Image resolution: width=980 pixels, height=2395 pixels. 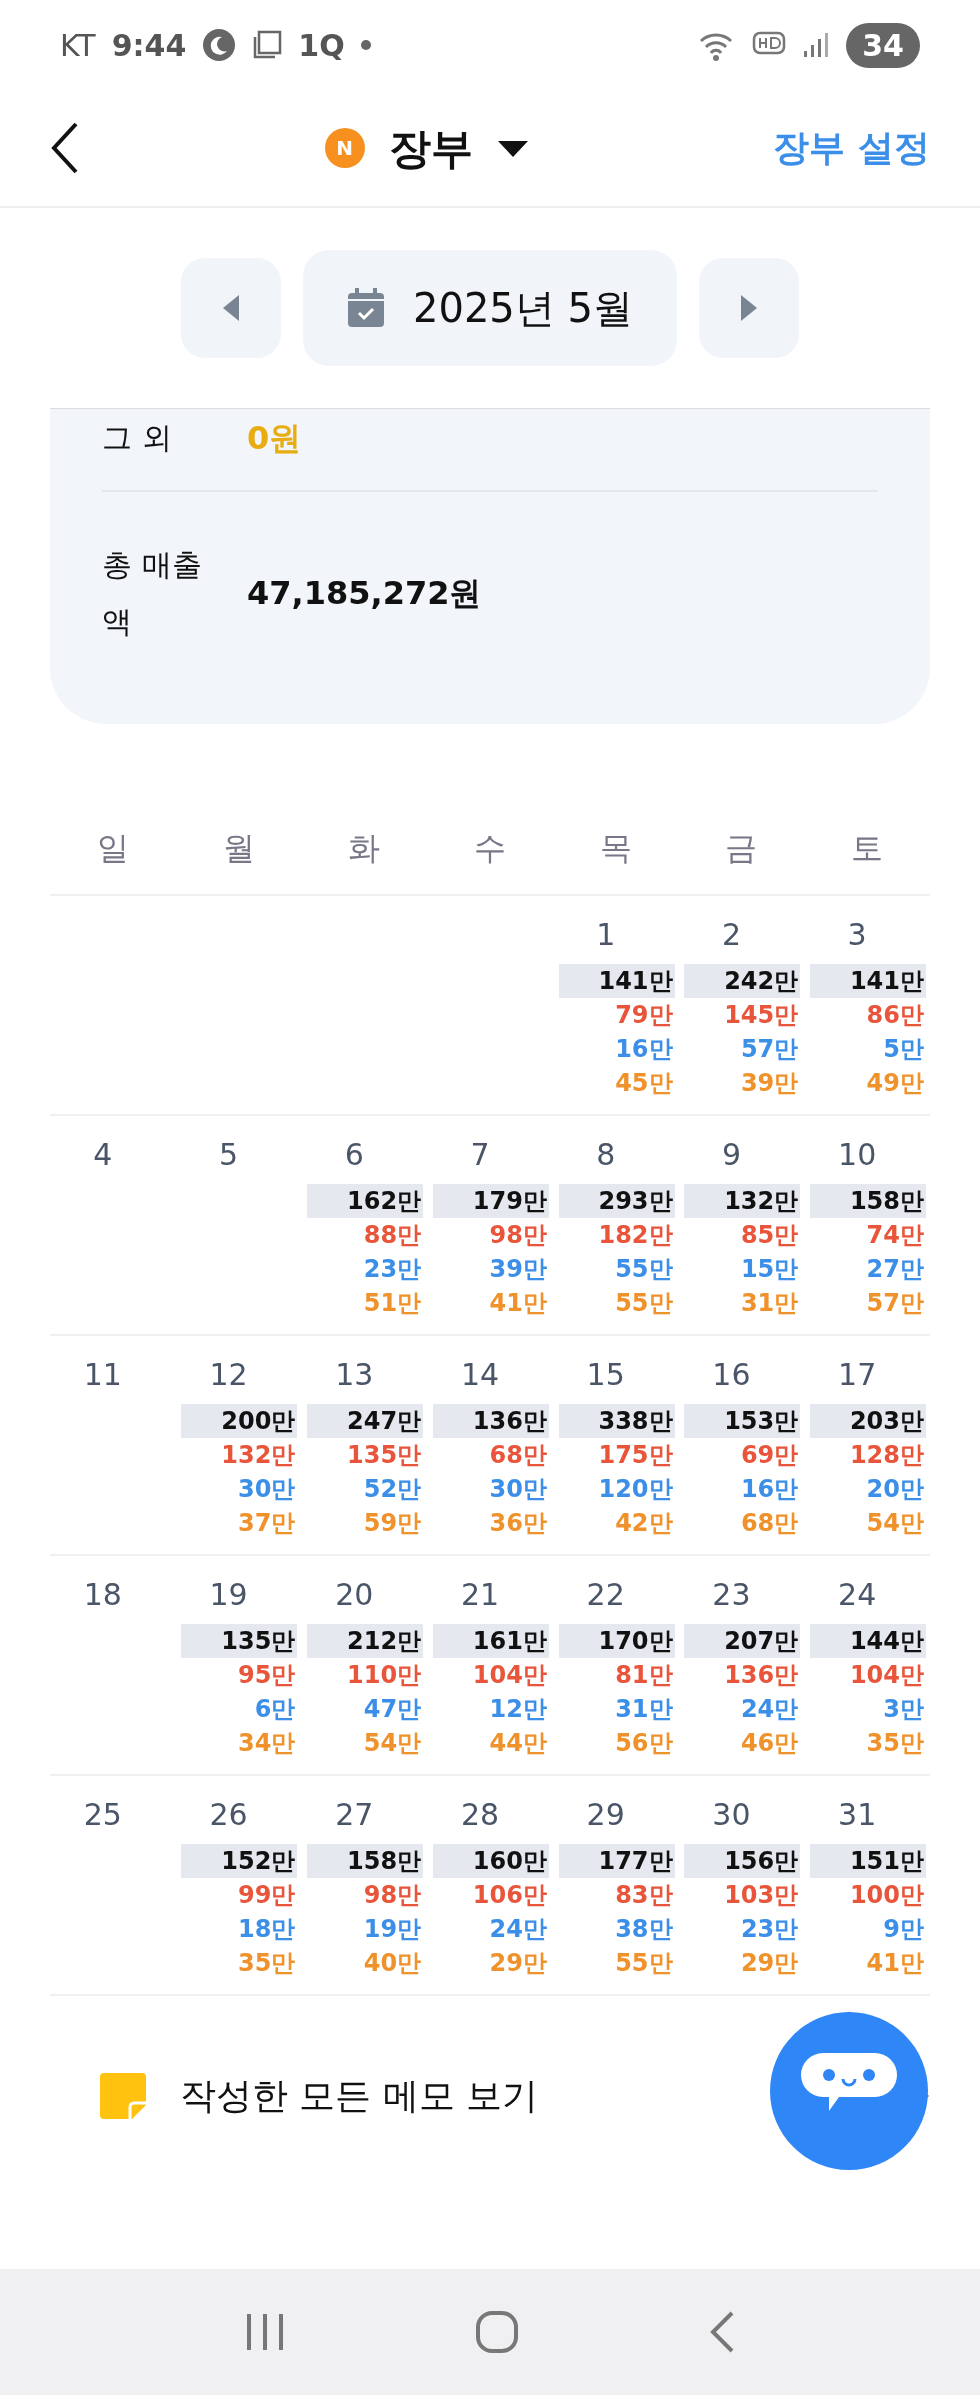 I want to click on amount-text: 151만, so click(x=868, y=1861).